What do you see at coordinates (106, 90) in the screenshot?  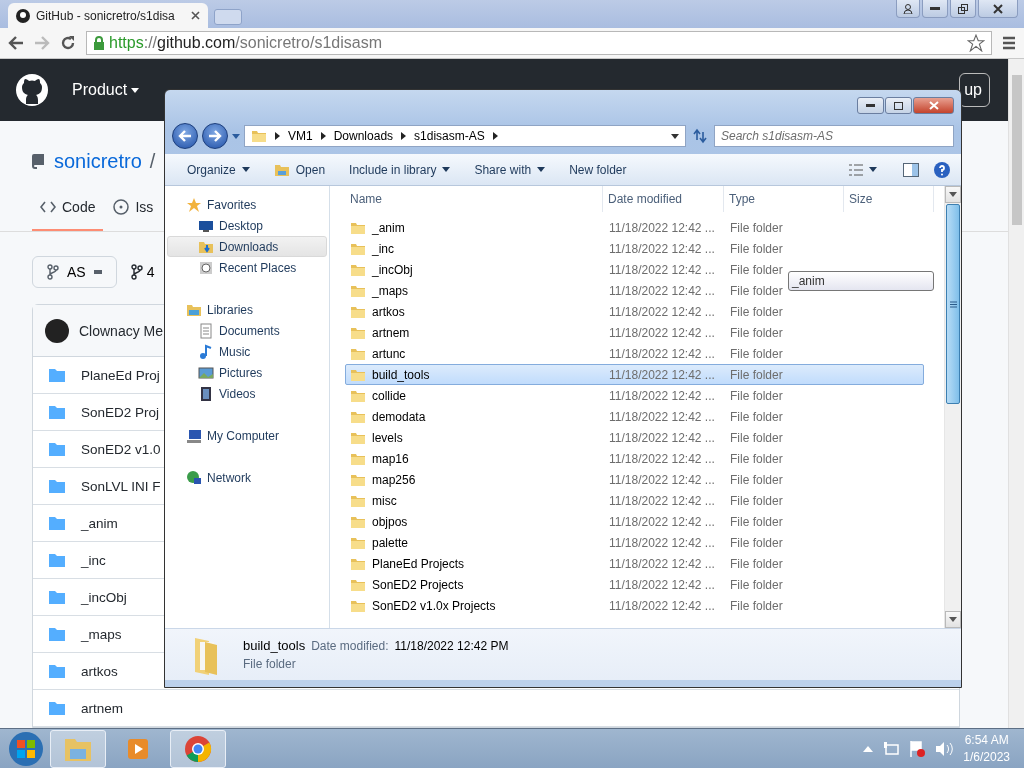 I see `product-menu: Product` at bounding box center [106, 90].